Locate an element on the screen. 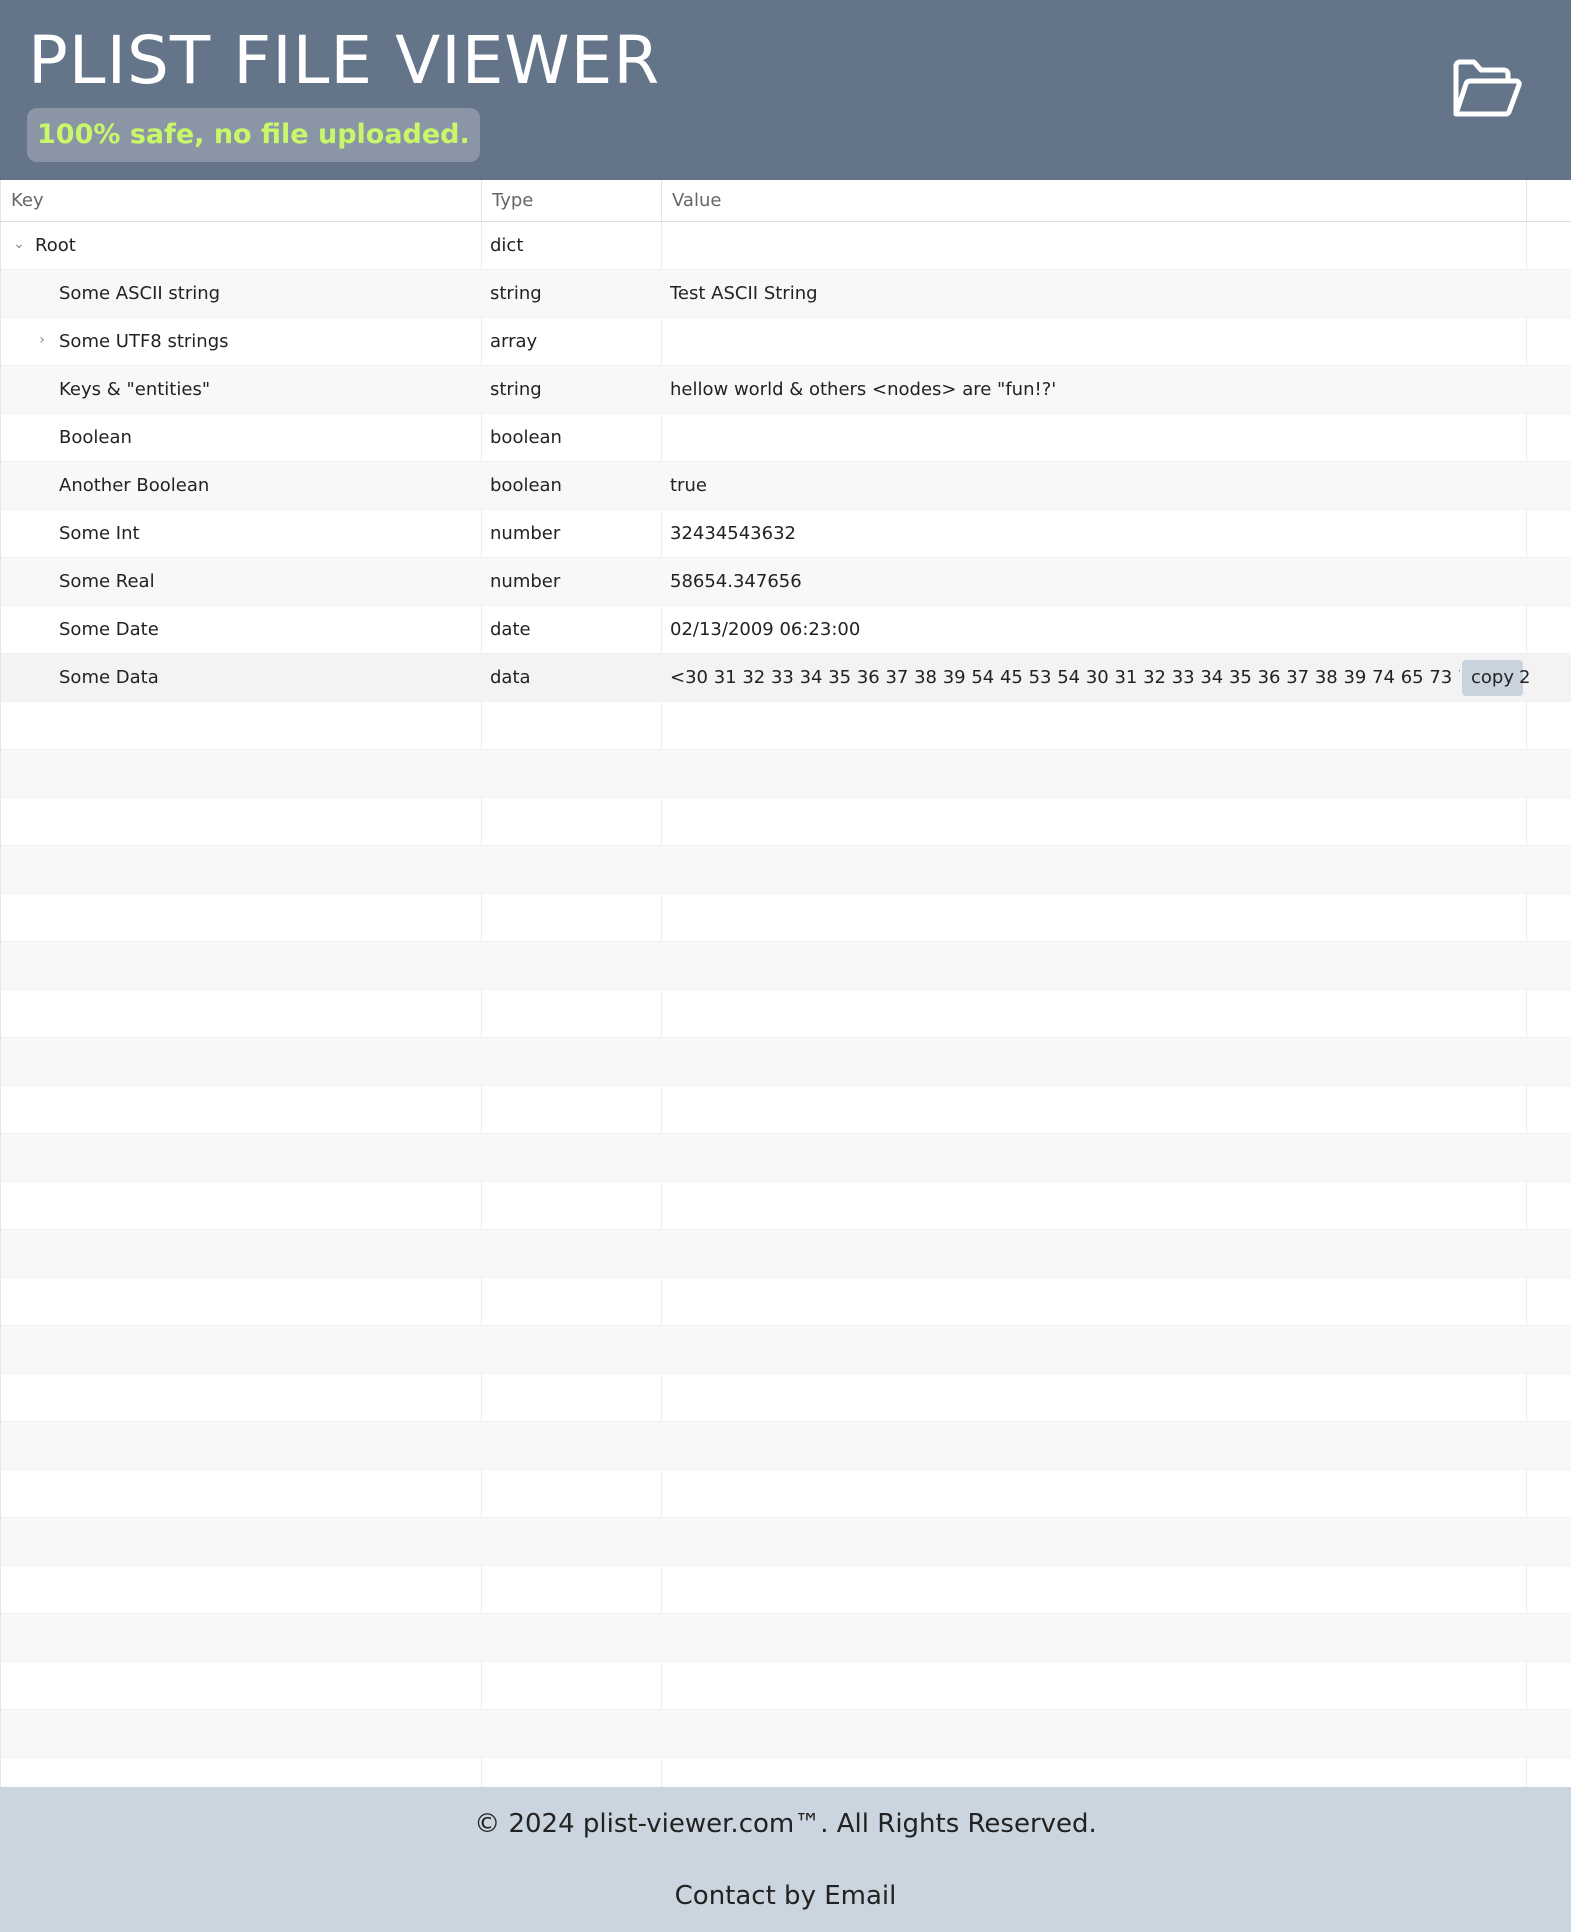  row-key: Some UTF8 strings is located at coordinates (144, 341).